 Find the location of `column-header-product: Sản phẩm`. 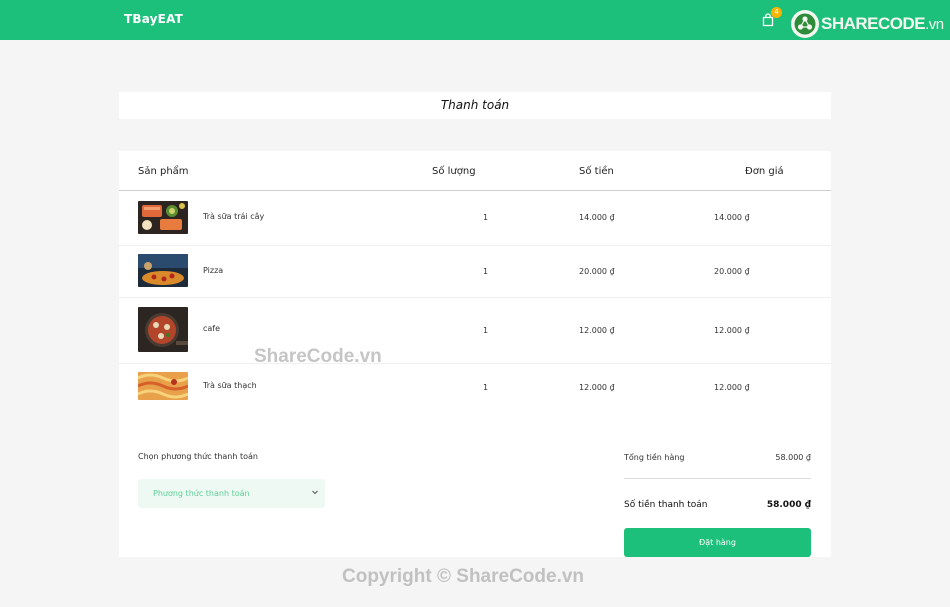

column-header-product: Sản phẩm is located at coordinates (163, 171).